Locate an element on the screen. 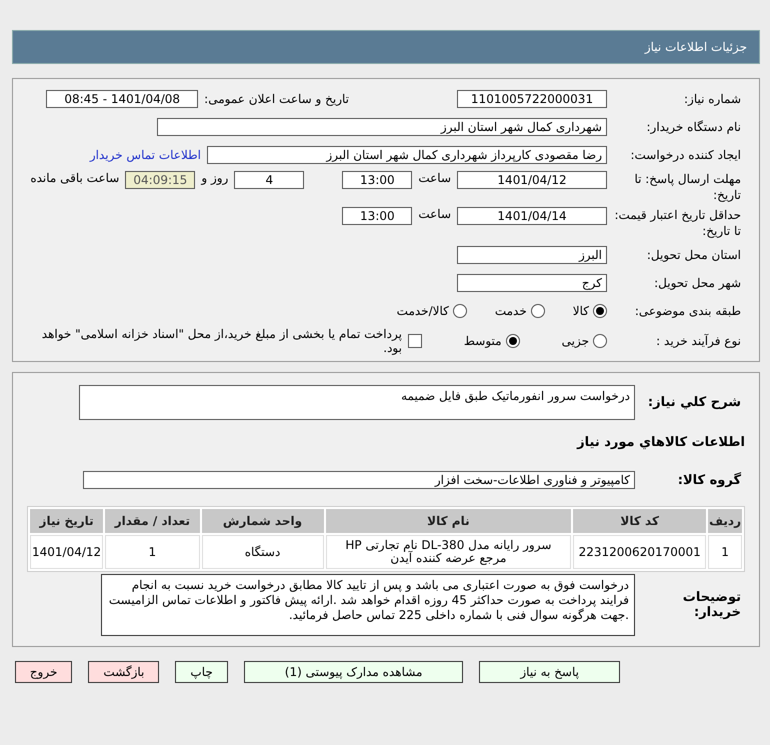 This screenshot has width=770, height=745. action-button: مشاهده مدارک پیوستی (1) is located at coordinates (354, 672).